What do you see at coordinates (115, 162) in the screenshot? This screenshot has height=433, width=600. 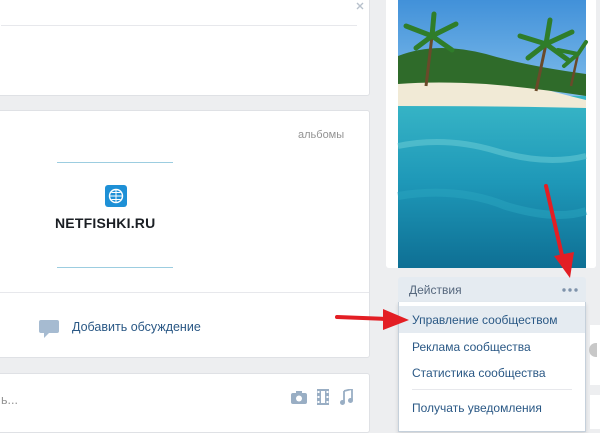 I see `album-top-line` at bounding box center [115, 162].